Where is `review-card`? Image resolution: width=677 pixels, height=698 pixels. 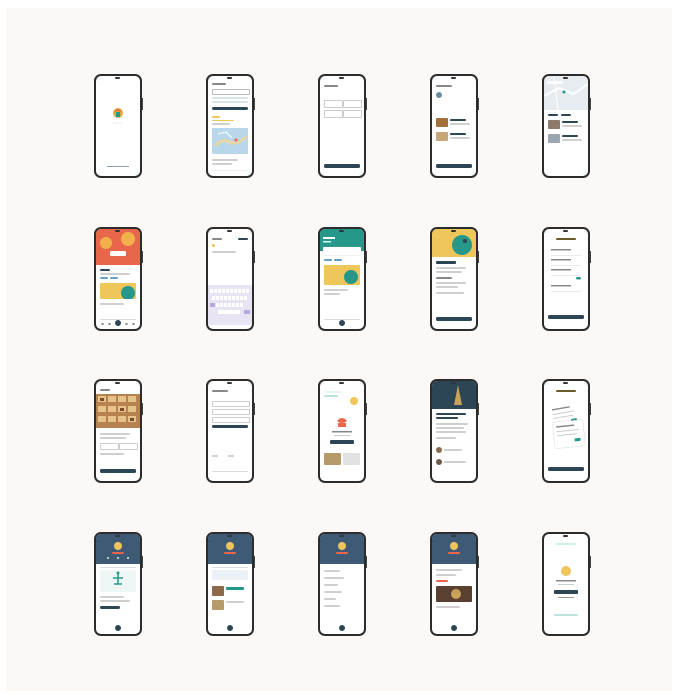
review-card is located at coordinates (569, 434).